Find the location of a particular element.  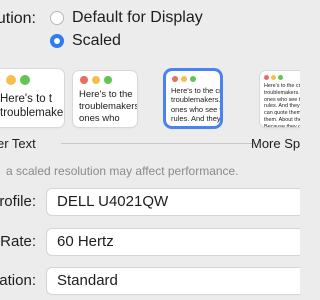

resolution-label: ution: is located at coordinates (18, 18).